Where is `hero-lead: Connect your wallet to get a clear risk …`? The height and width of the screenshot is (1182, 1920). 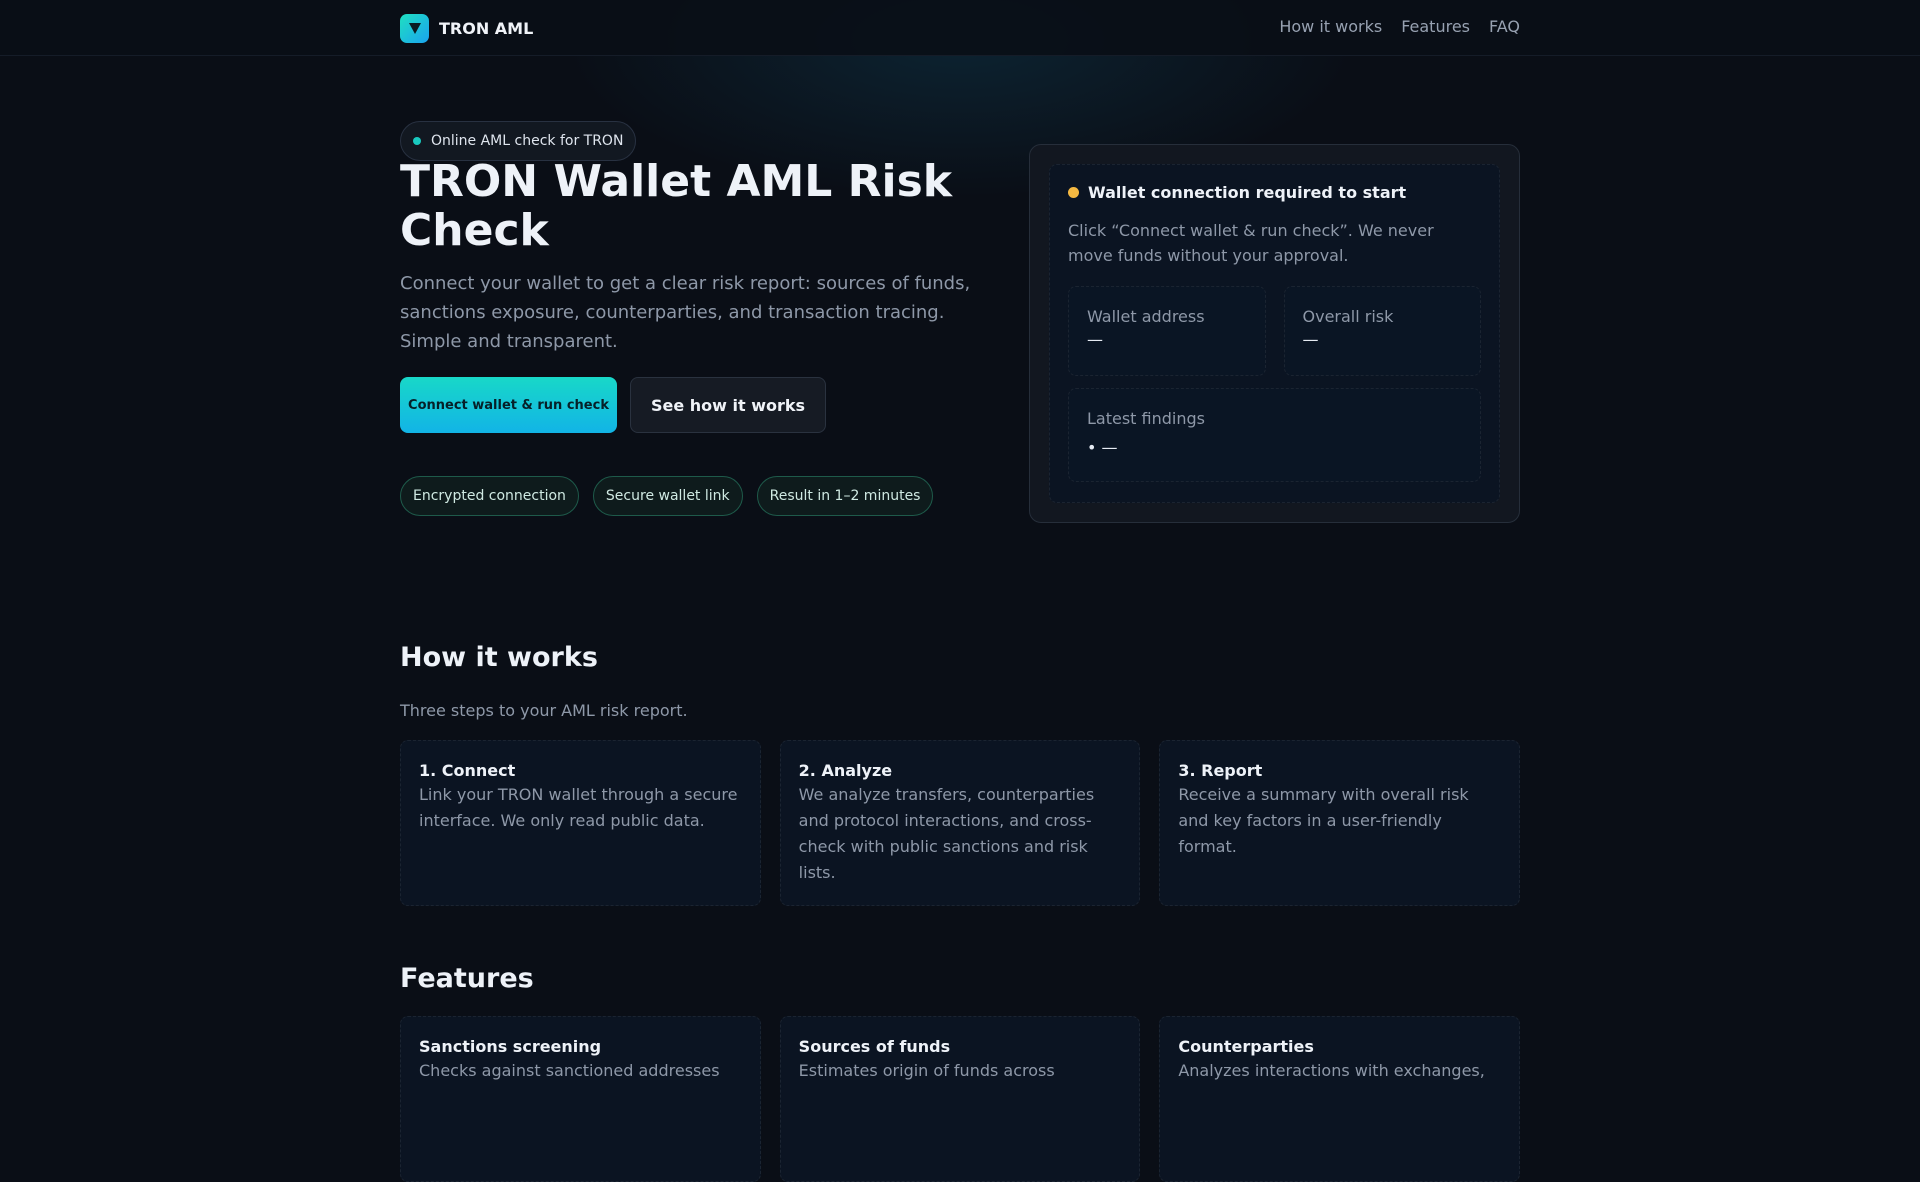
hero-lead: Connect your wallet to get a clear risk … is located at coordinates (685, 312).